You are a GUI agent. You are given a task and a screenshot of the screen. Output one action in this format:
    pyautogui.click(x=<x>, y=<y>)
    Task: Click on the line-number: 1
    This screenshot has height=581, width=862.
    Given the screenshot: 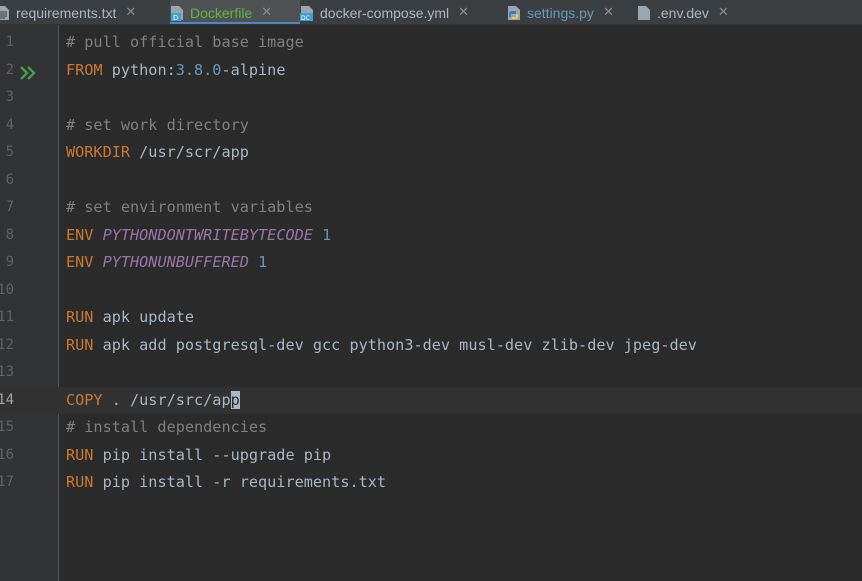 What is the action you would take?
    pyautogui.click(x=9, y=42)
    